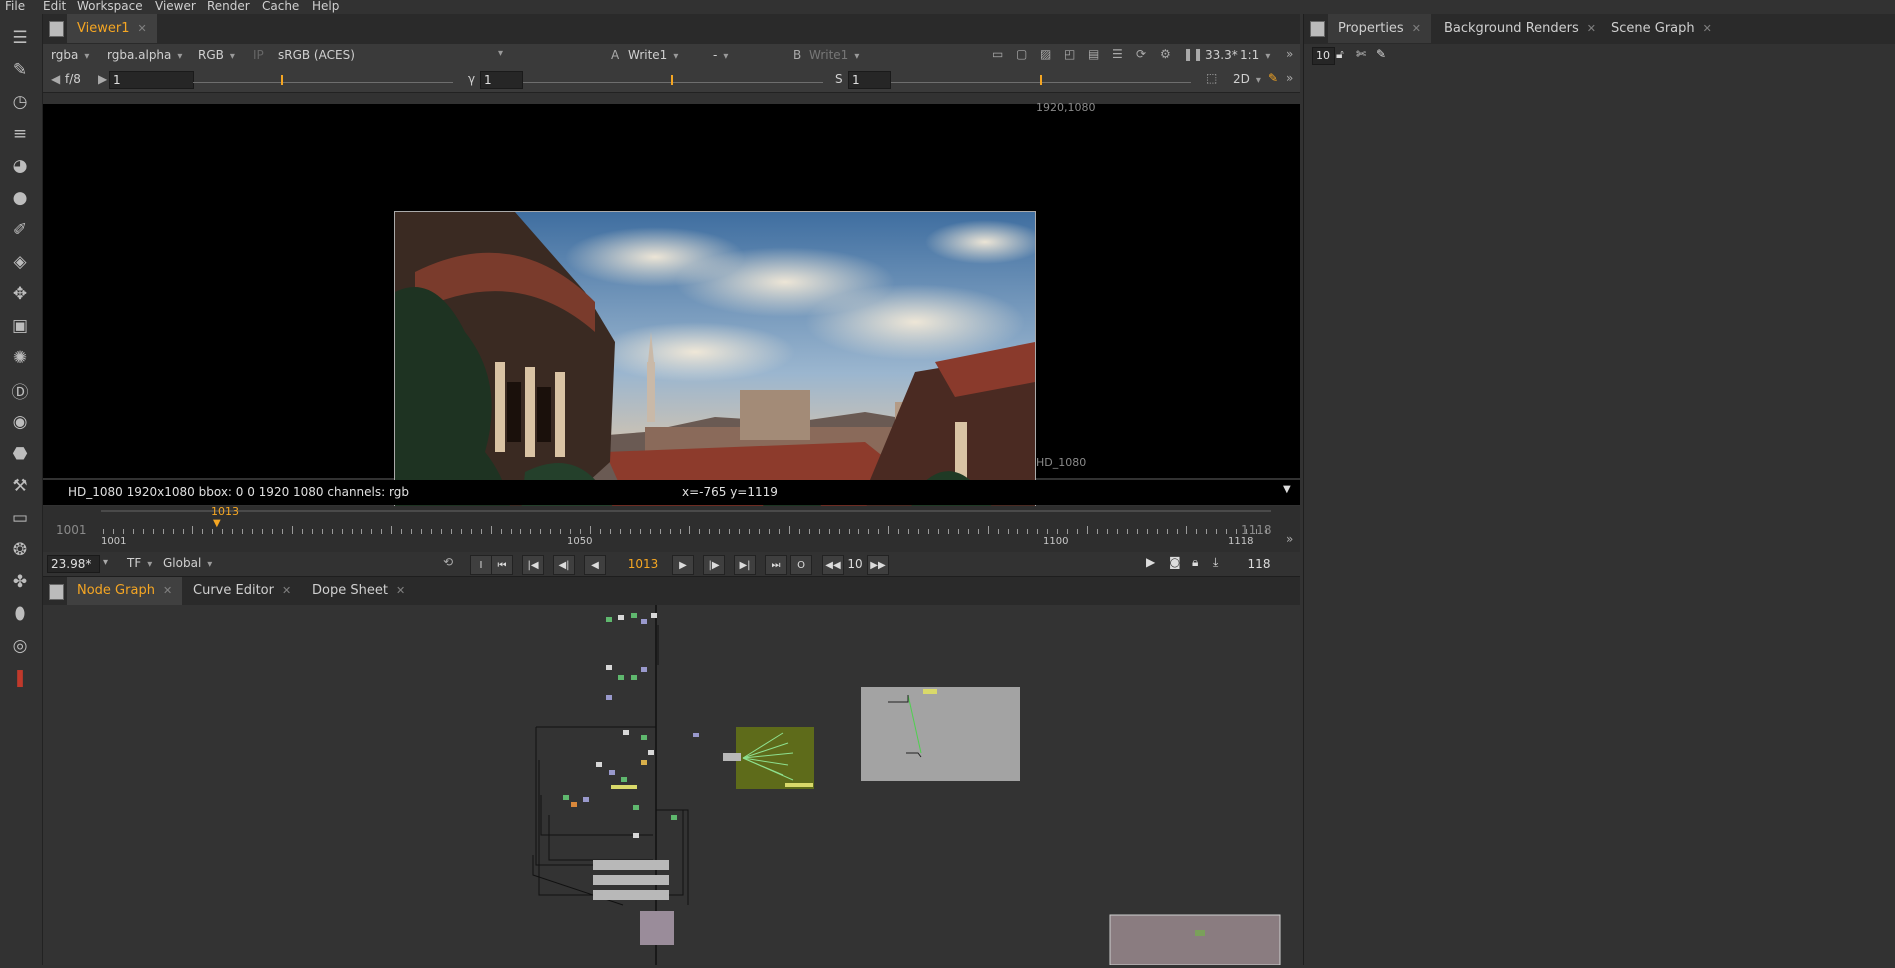  I want to click on timeline-expand-icon: », so click(1289, 539).